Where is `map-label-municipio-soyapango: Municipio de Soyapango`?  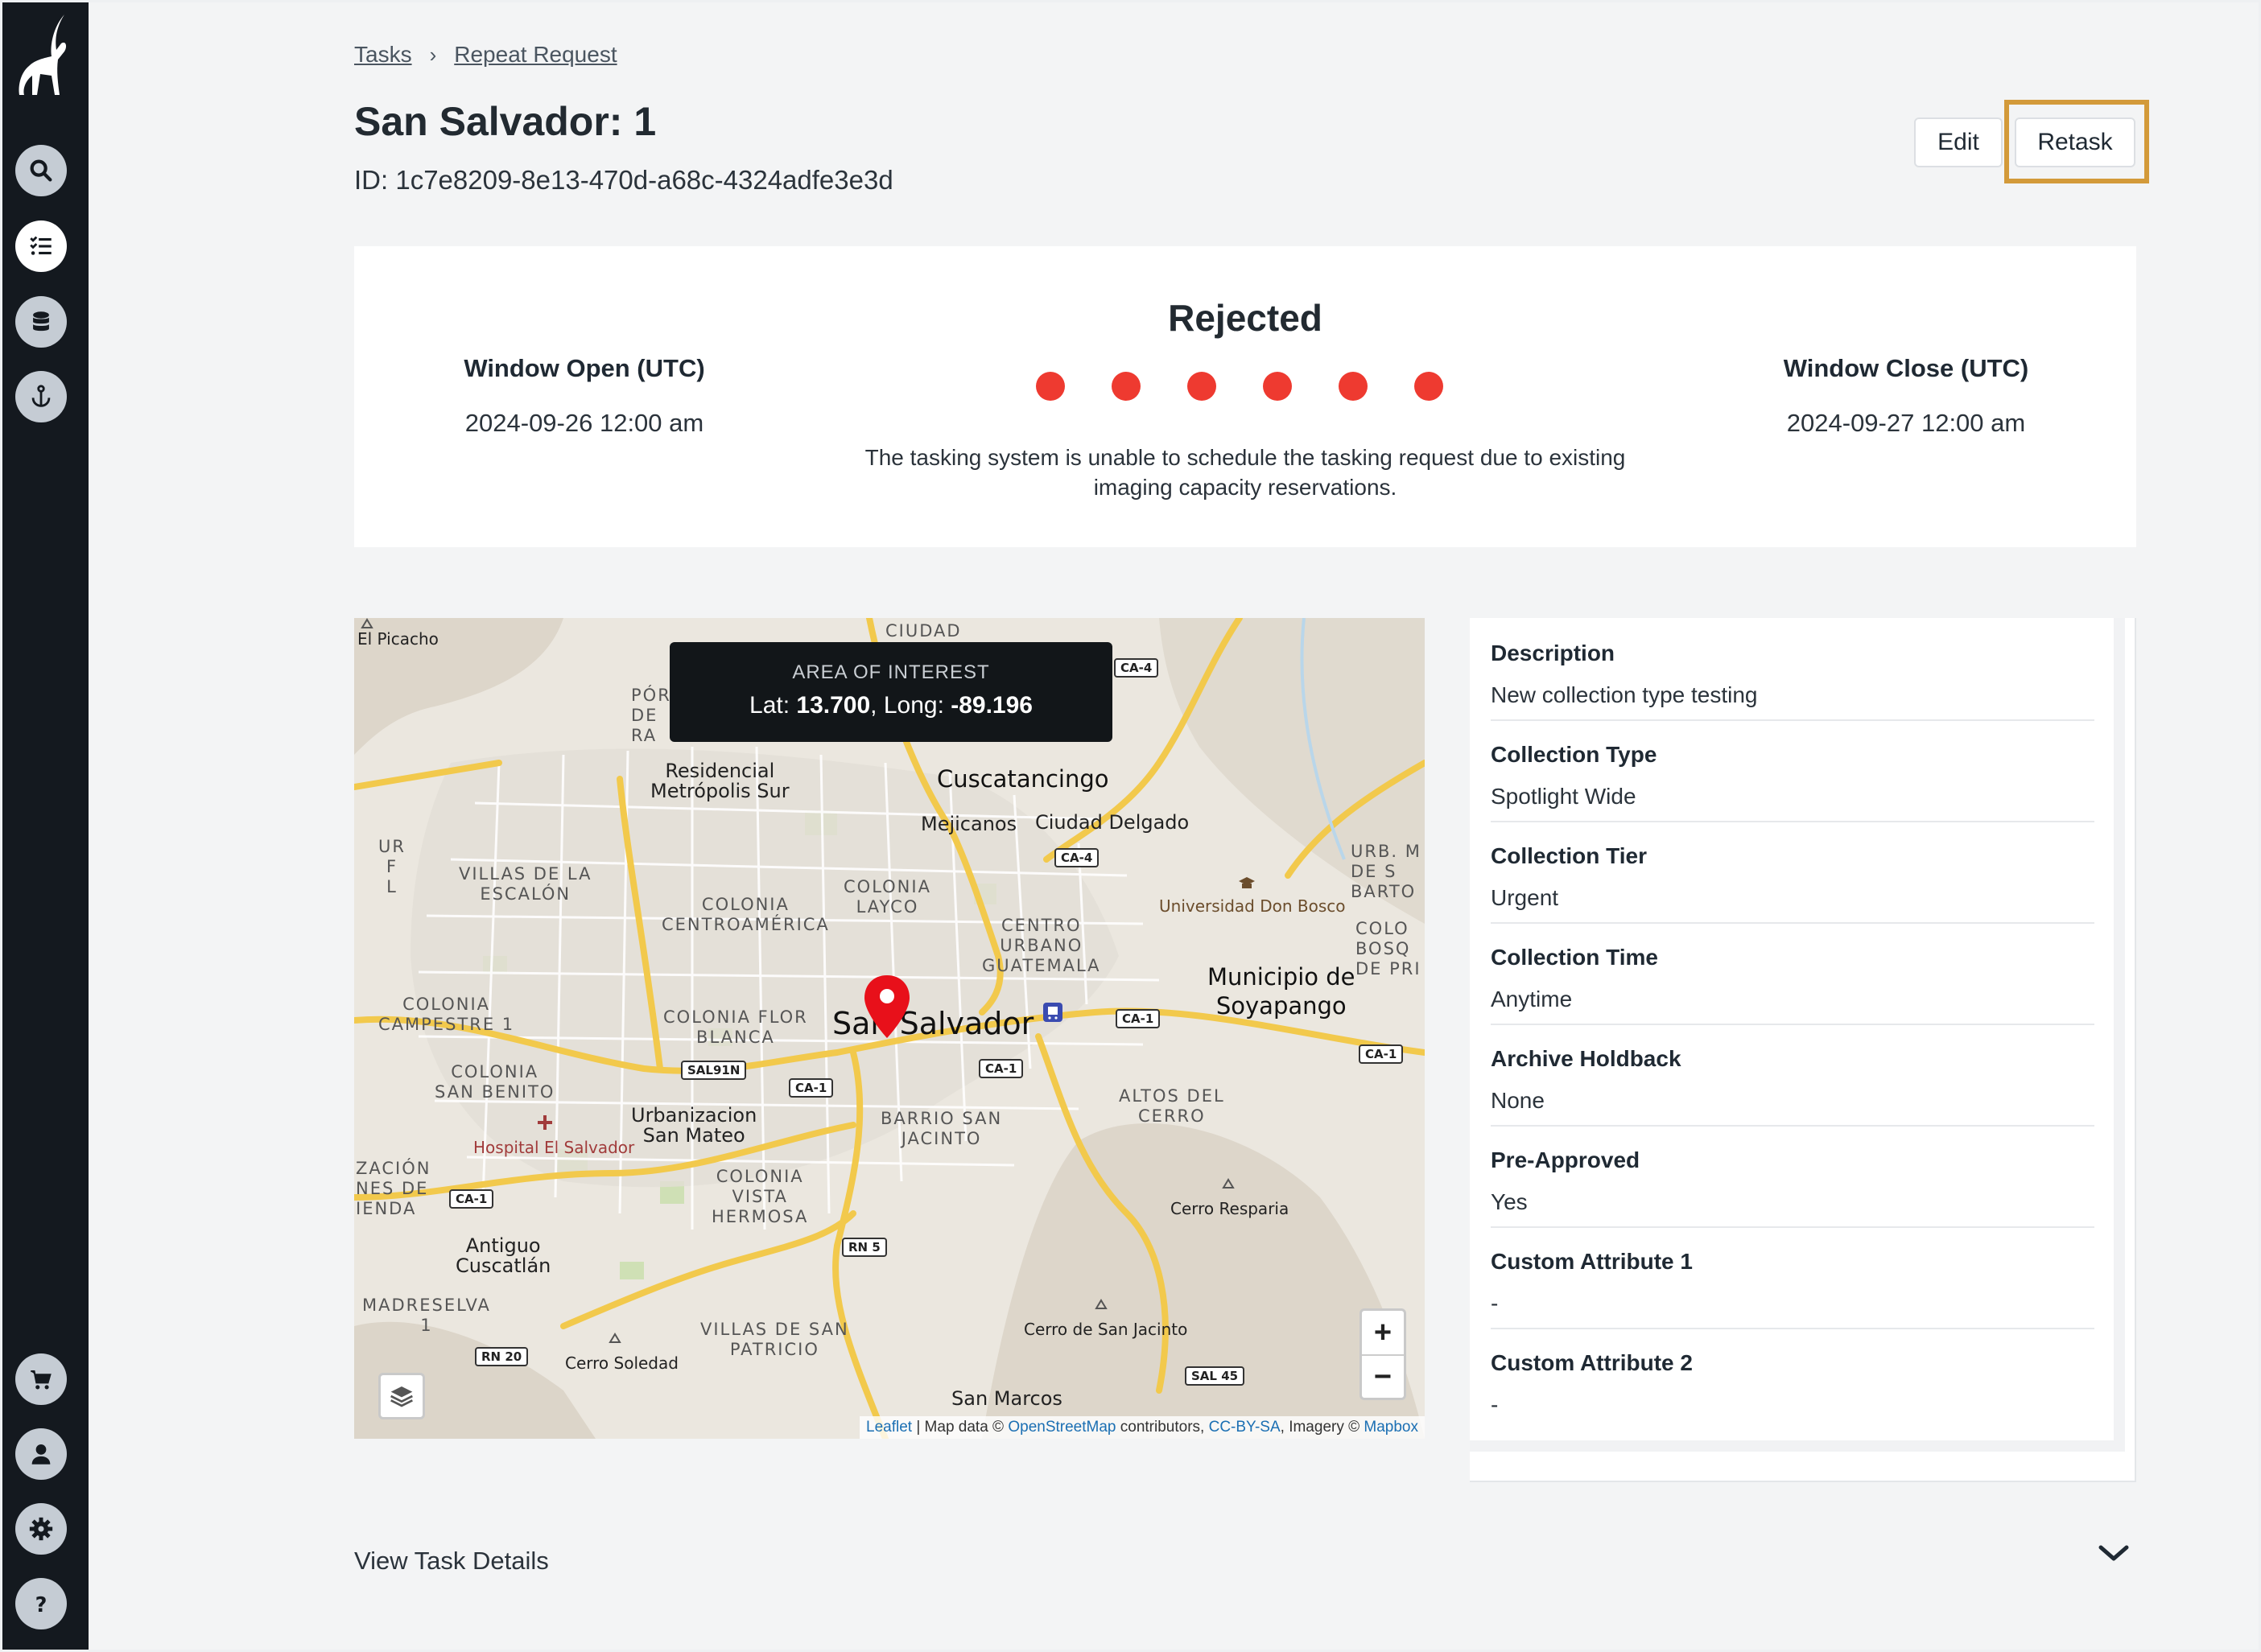 map-label-municipio-soyapango: Municipio de Soyapango is located at coordinates (1281, 991).